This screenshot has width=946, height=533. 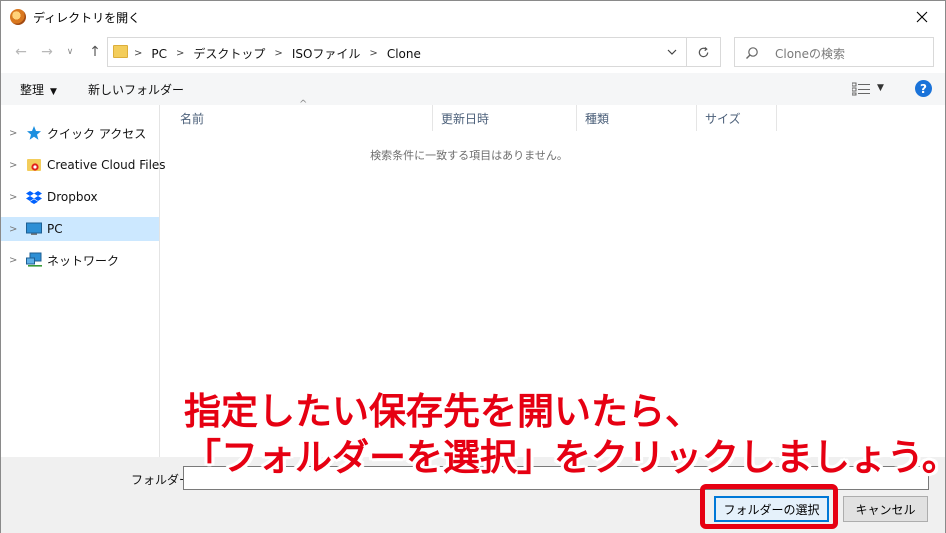 What do you see at coordinates (120, 51) in the screenshot?
I see `folder-icon` at bounding box center [120, 51].